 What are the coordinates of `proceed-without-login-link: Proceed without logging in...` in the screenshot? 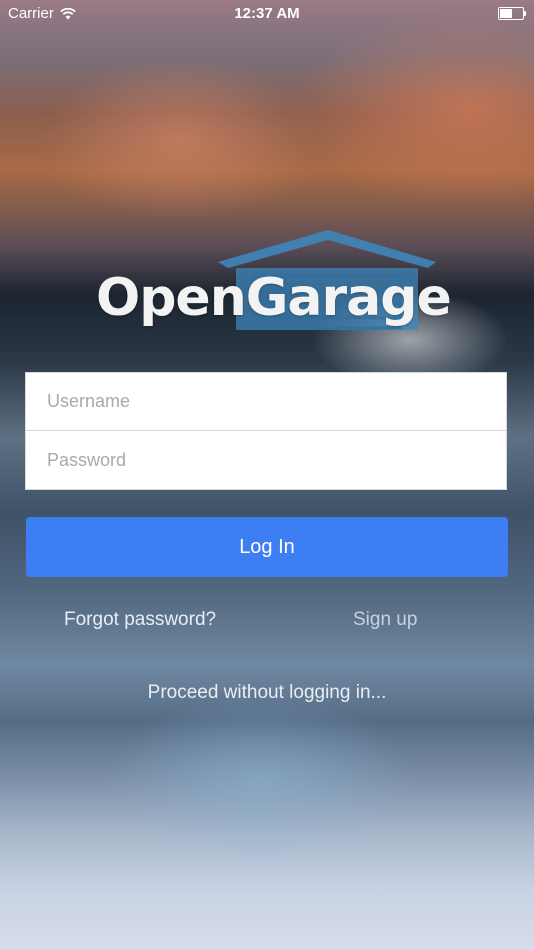 It's located at (267, 693).